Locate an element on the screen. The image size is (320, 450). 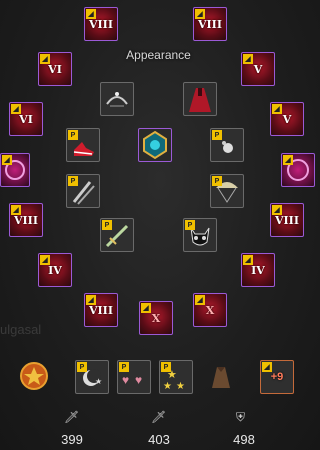
slot-alchemy-stone is located at coordinates (155, 145).